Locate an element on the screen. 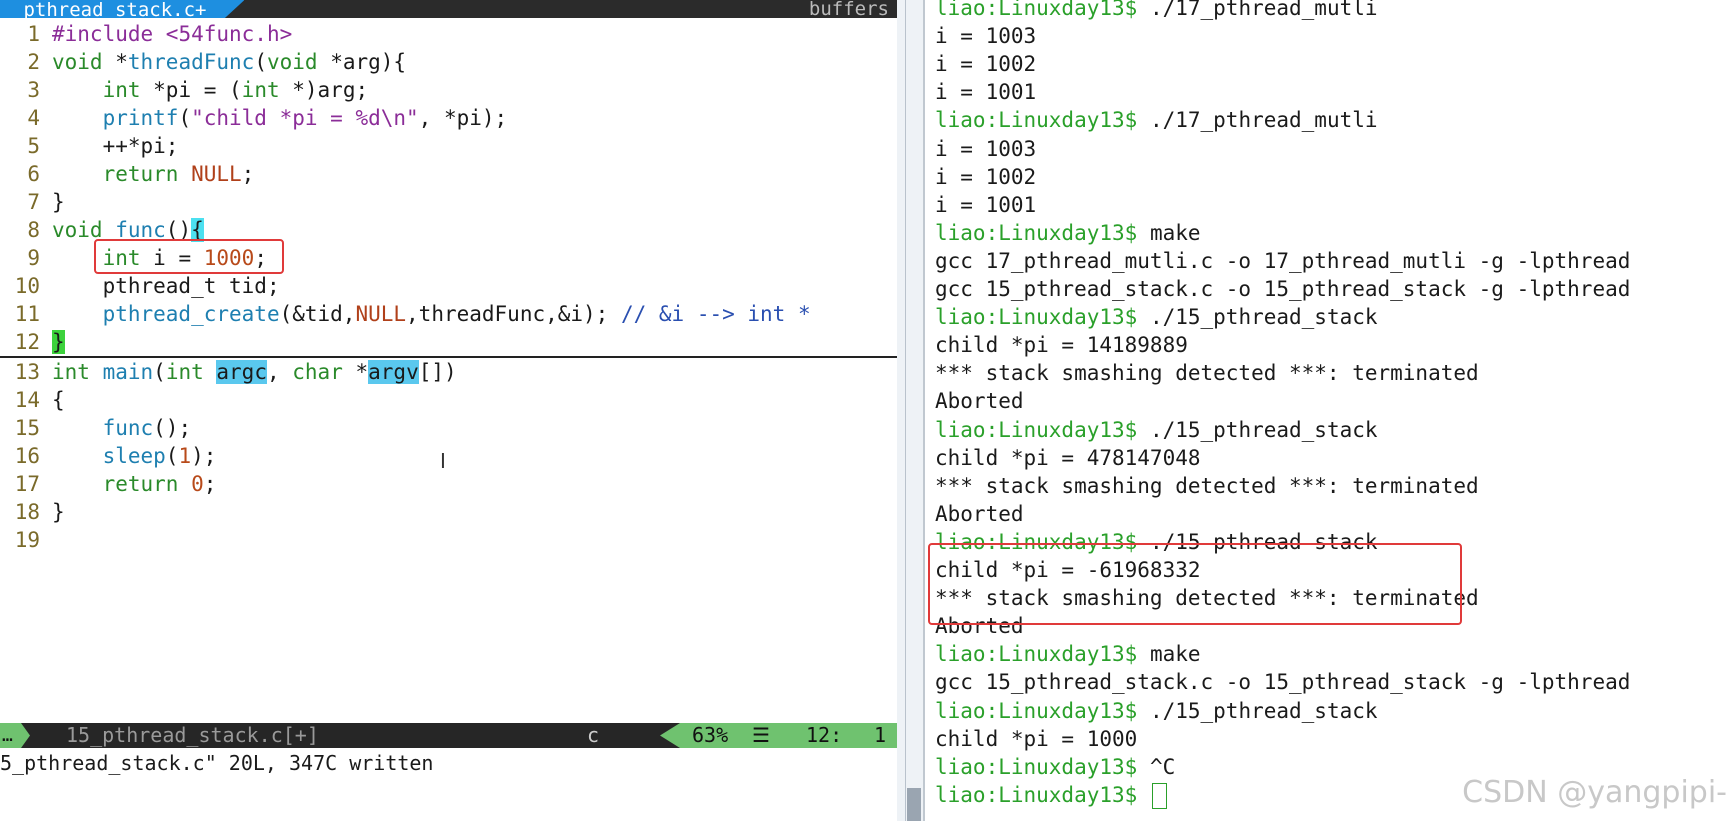 This screenshot has width=1733, height=821. terminal-output-line: i = 1002 is located at coordinates (985, 64).